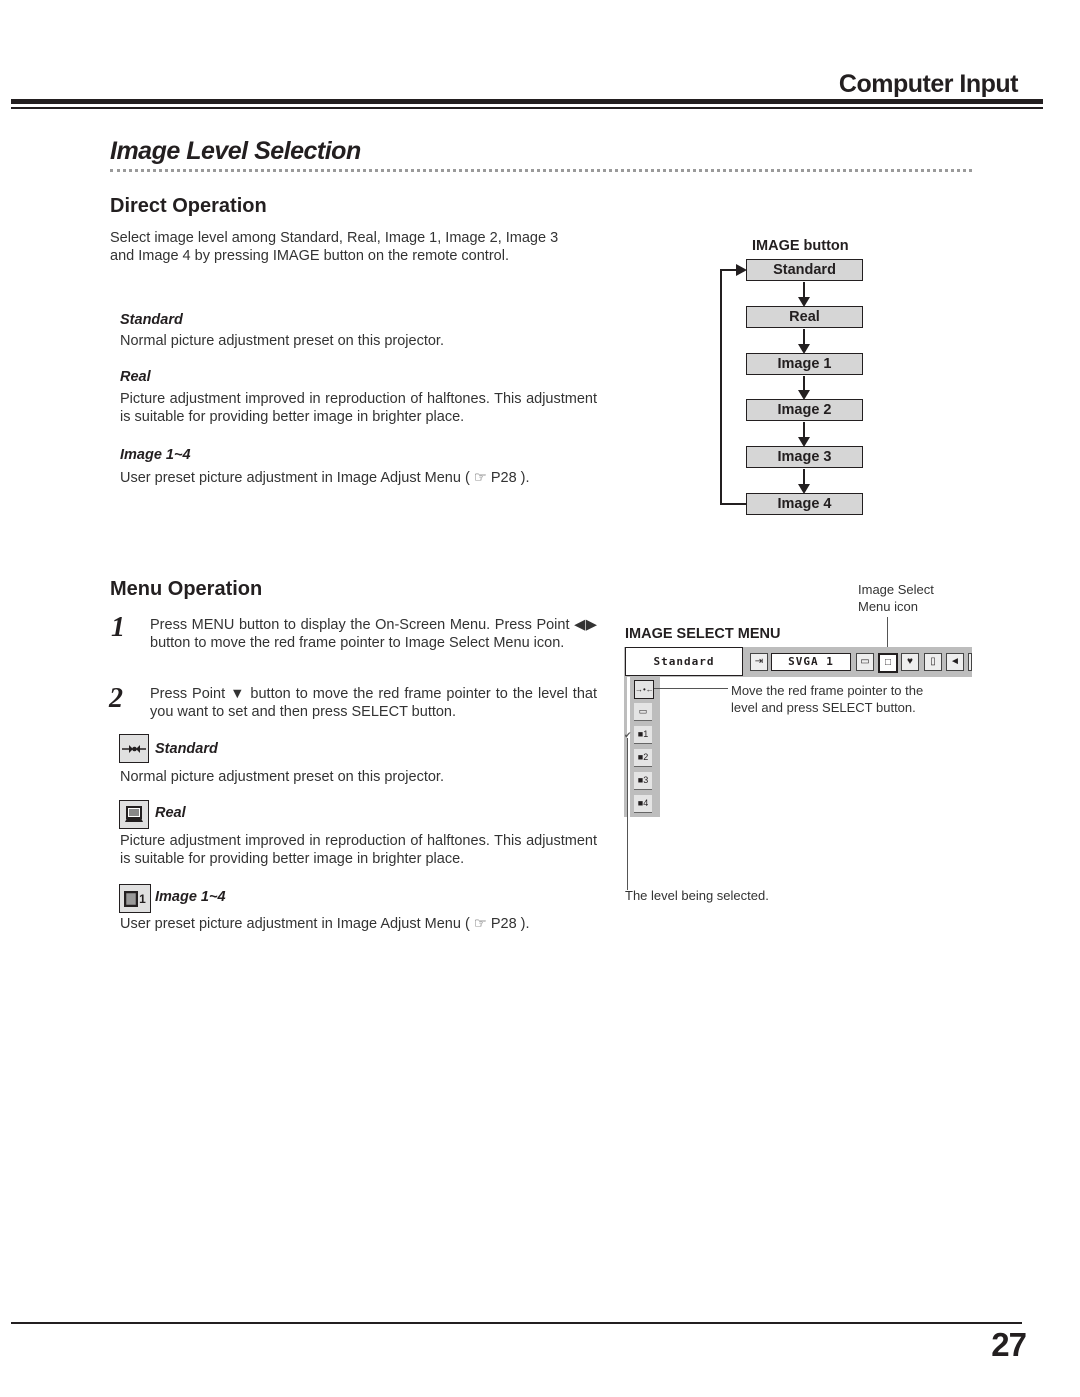 This screenshot has height=1397, width=1080. Describe the element at coordinates (887, 634) in the screenshot. I see `callout-leader-line` at that location.